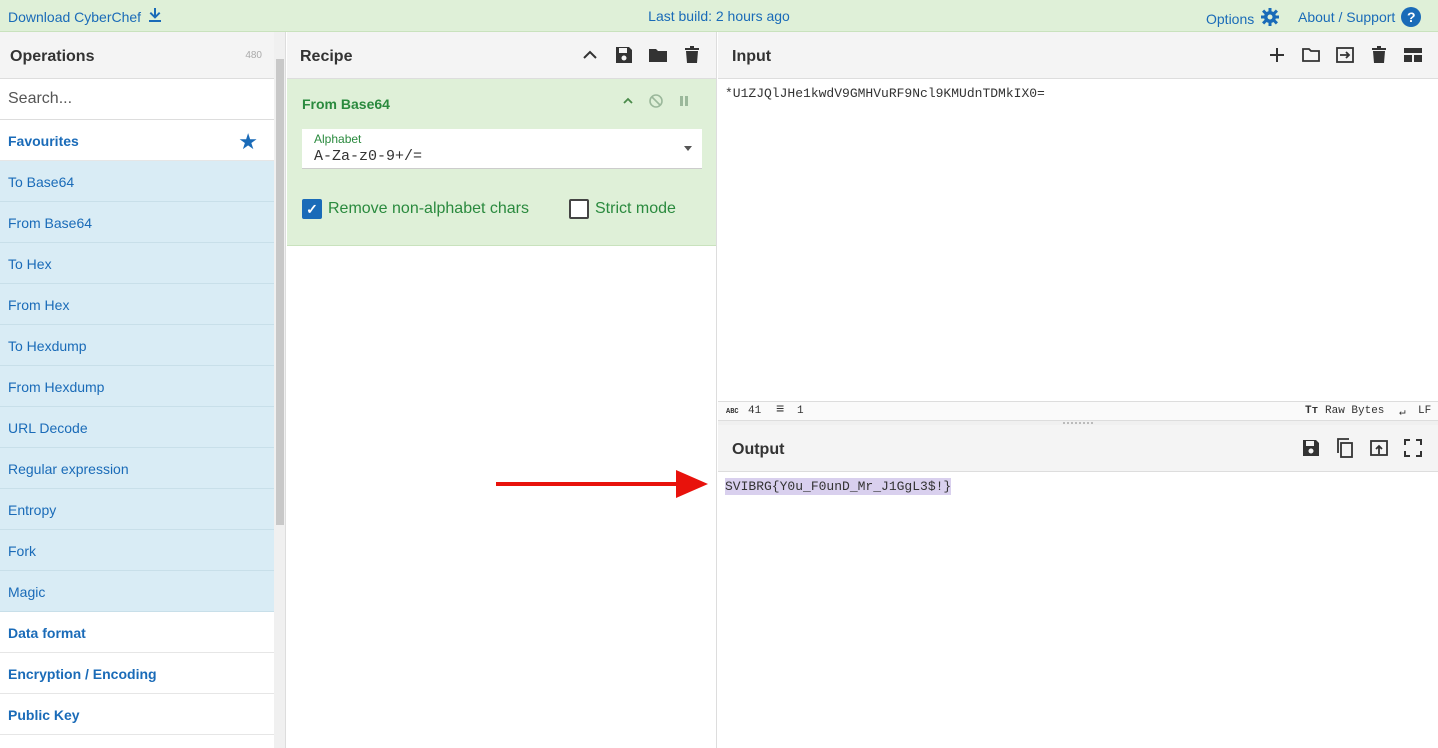  Describe the element at coordinates (137, 263) in the screenshot. I see `operation-item: To Hex` at that location.